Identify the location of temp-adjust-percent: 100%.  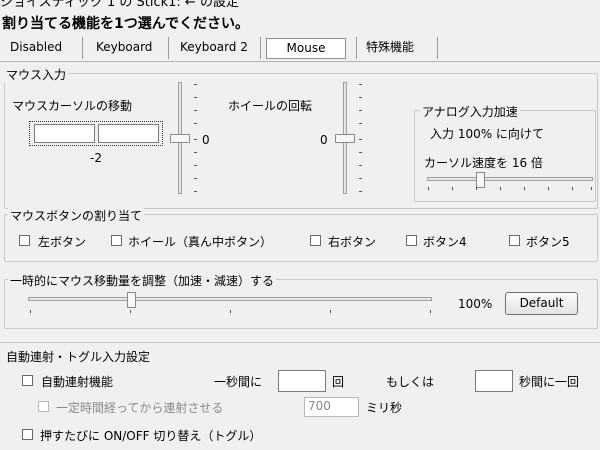
(475, 304).